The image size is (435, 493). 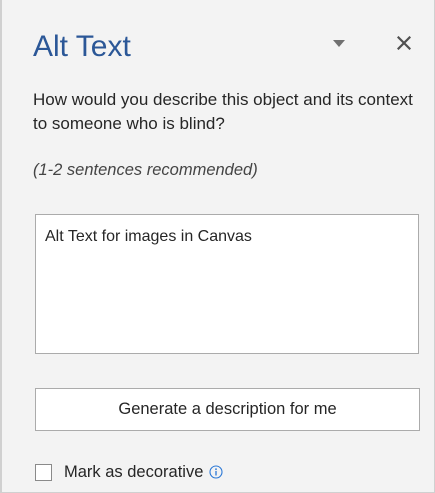 I want to click on mark-decorative-label: Mark as decorative, so click(x=134, y=472).